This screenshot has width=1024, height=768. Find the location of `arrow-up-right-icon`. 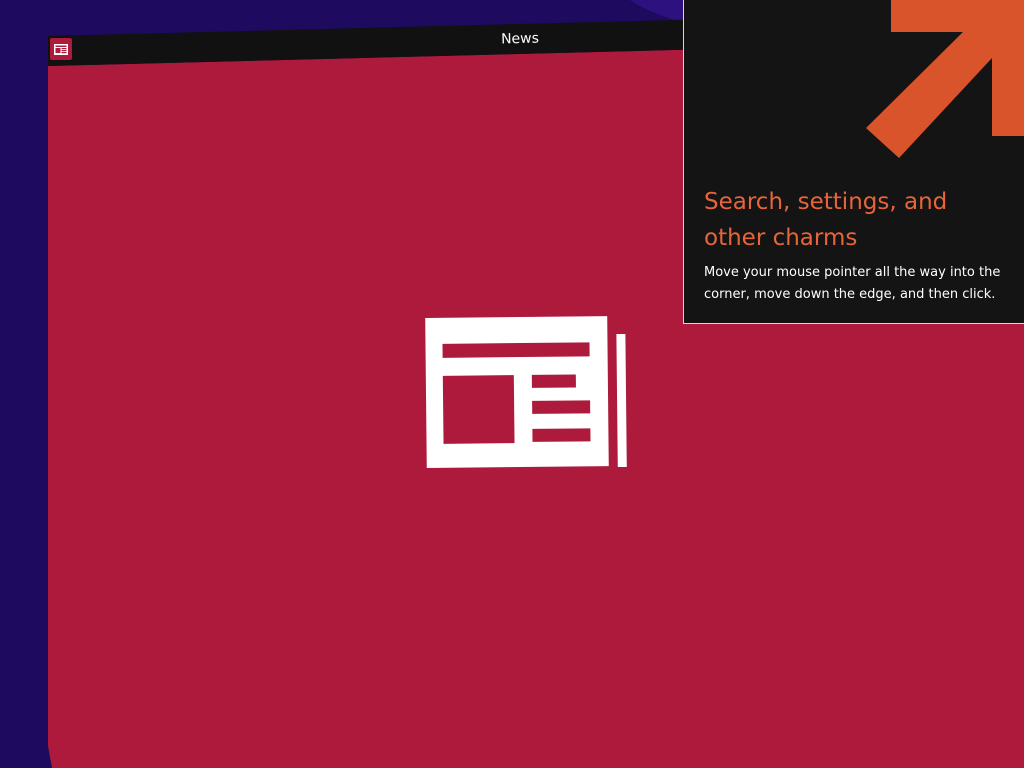

arrow-up-right-icon is located at coordinates (945, 79).